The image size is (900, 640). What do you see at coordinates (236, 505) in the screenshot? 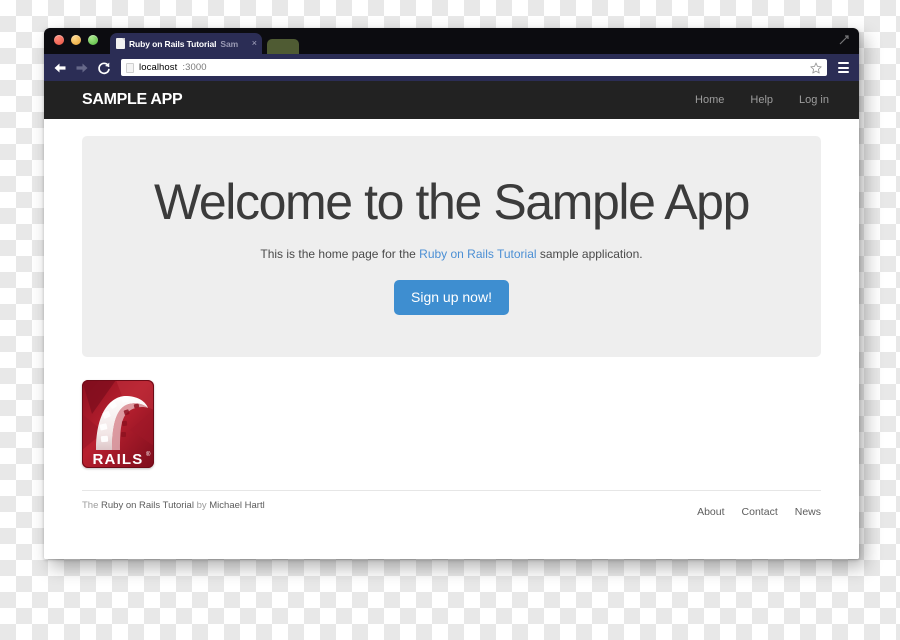
I see `footer-author-link: Michael Hartl` at bounding box center [236, 505].